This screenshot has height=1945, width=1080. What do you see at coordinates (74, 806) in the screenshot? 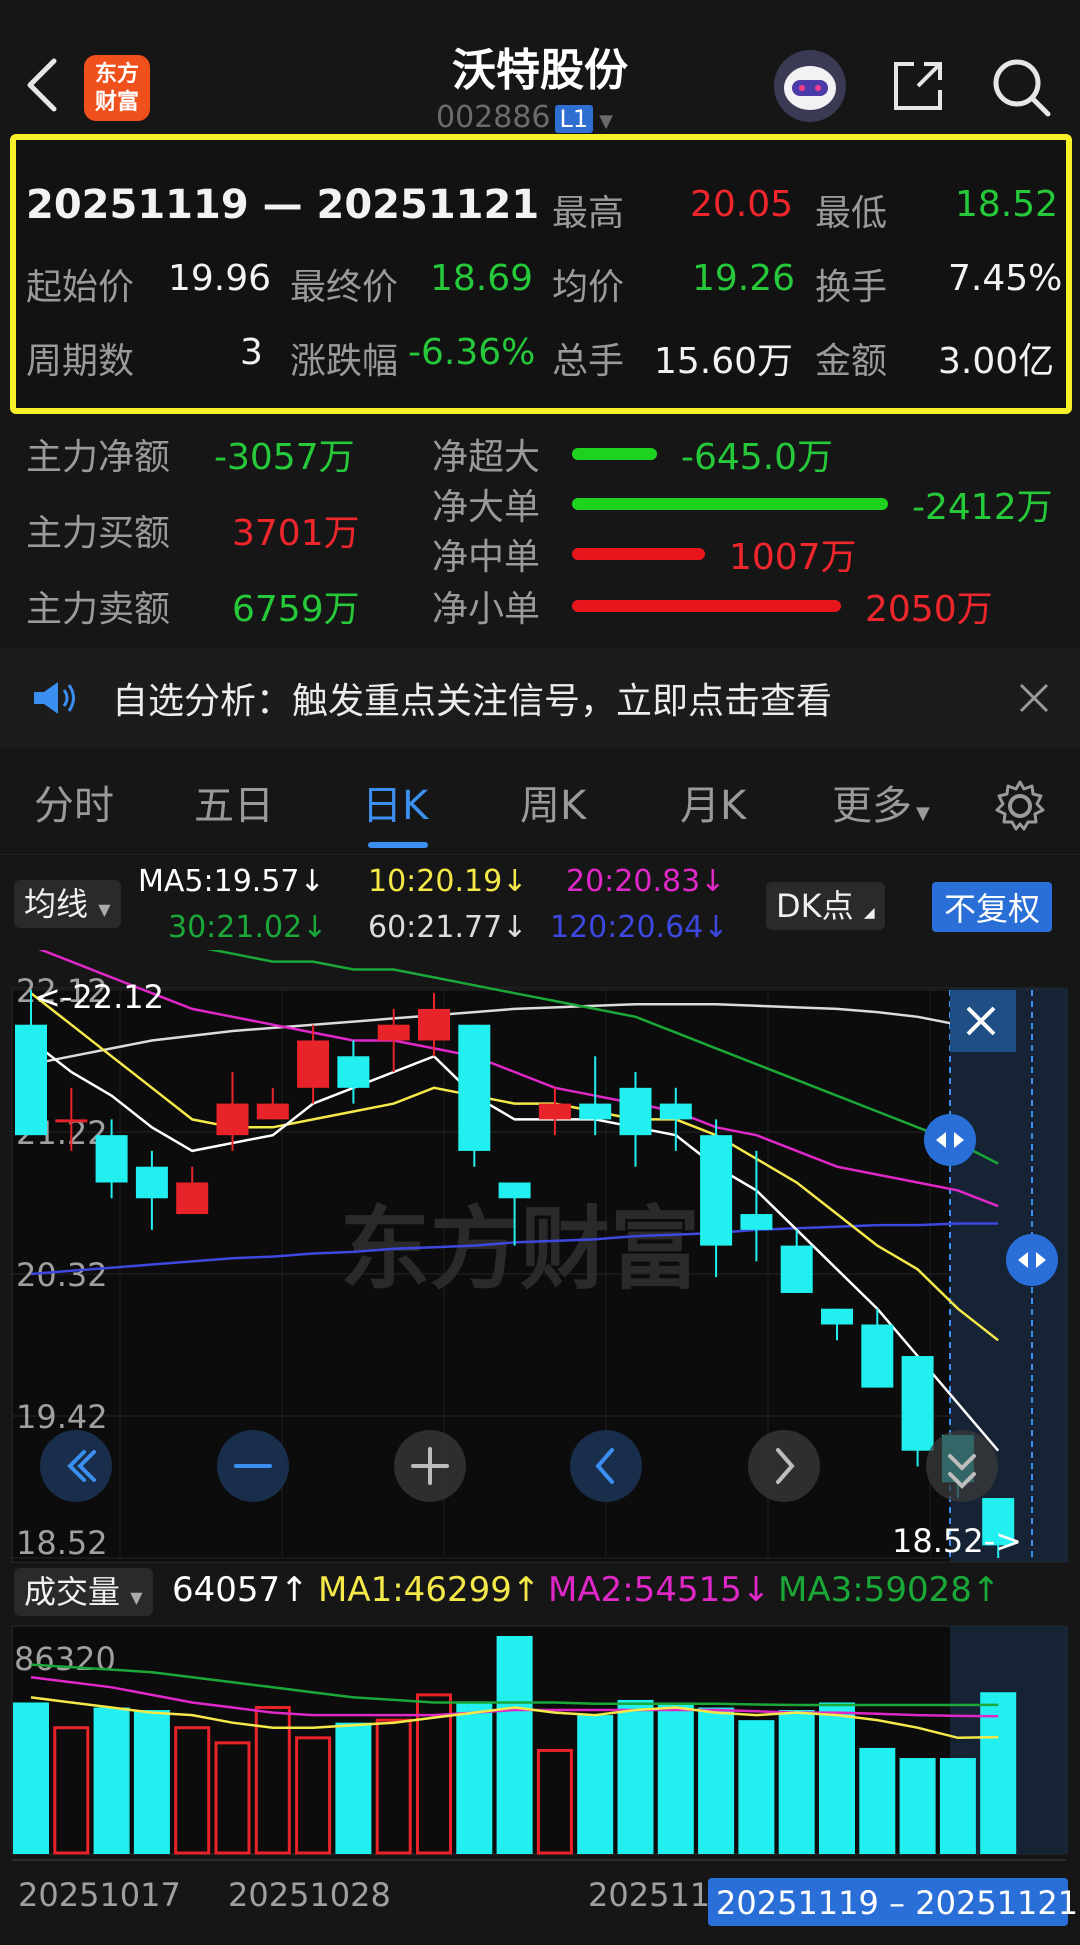
I see `tab-intraday: 分时` at bounding box center [74, 806].